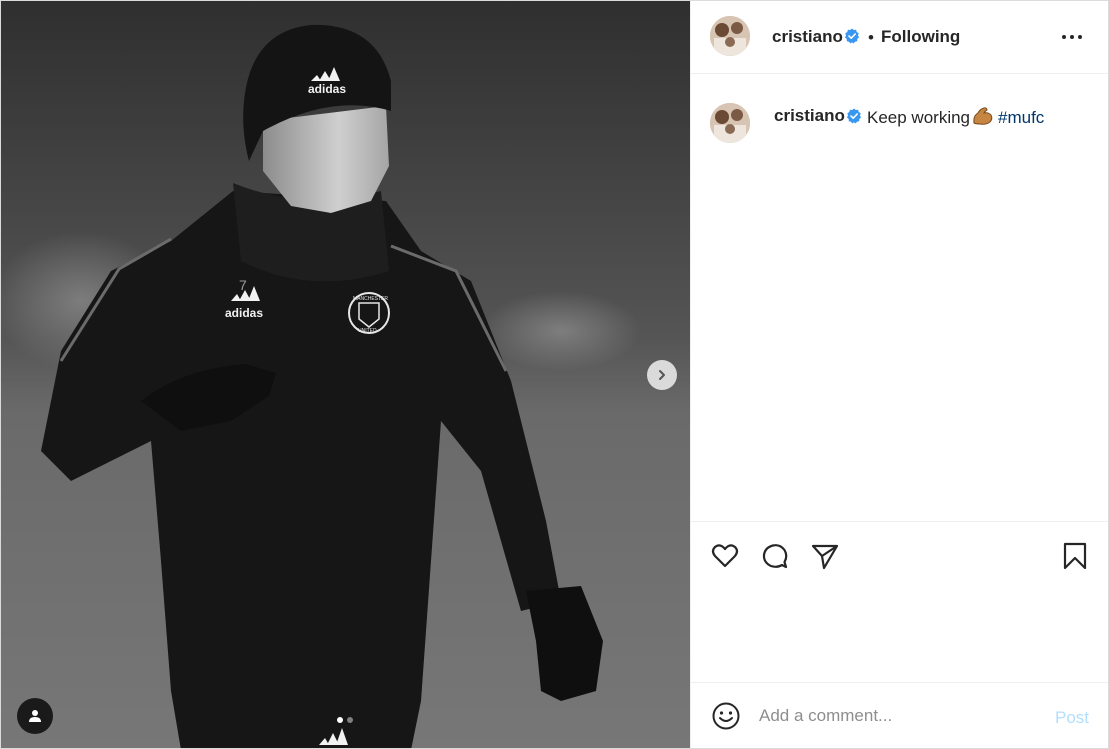 The width and height of the screenshot is (1109, 749). I want to click on user-tag-icon, so click(35, 716).